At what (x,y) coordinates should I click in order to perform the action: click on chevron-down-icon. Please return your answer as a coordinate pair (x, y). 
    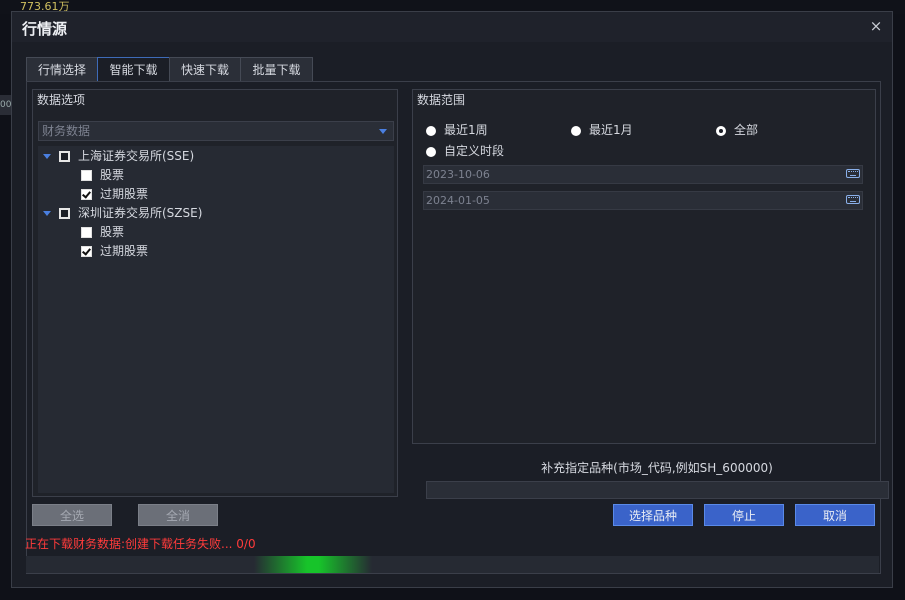
    Looking at the image, I should click on (383, 131).